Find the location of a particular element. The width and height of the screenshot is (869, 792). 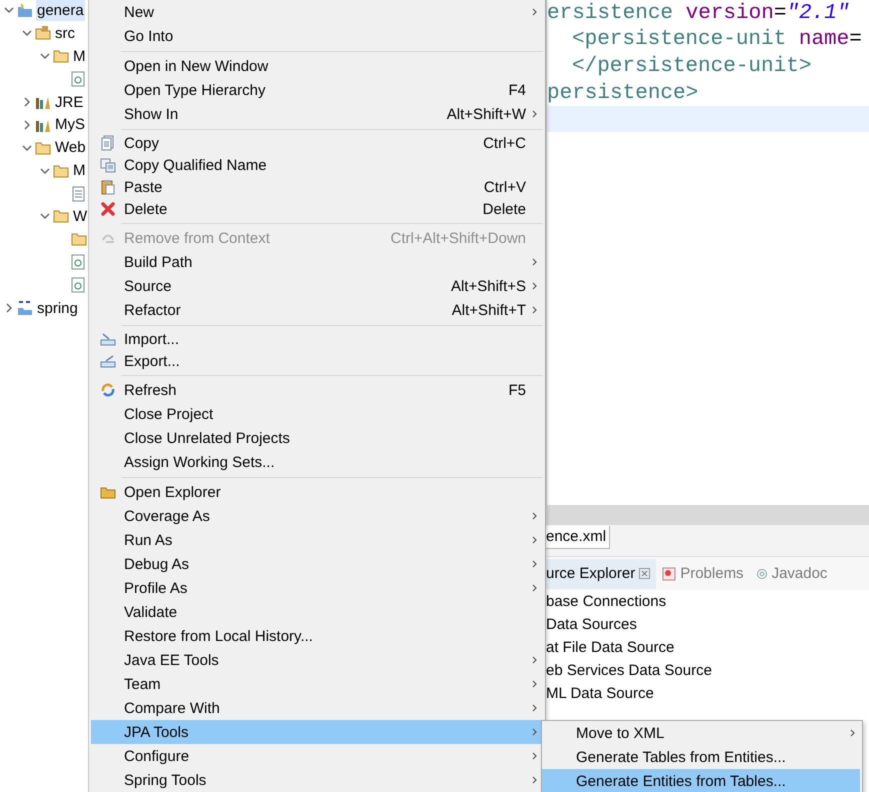

menu-item: Coverage As is located at coordinates (316, 516).